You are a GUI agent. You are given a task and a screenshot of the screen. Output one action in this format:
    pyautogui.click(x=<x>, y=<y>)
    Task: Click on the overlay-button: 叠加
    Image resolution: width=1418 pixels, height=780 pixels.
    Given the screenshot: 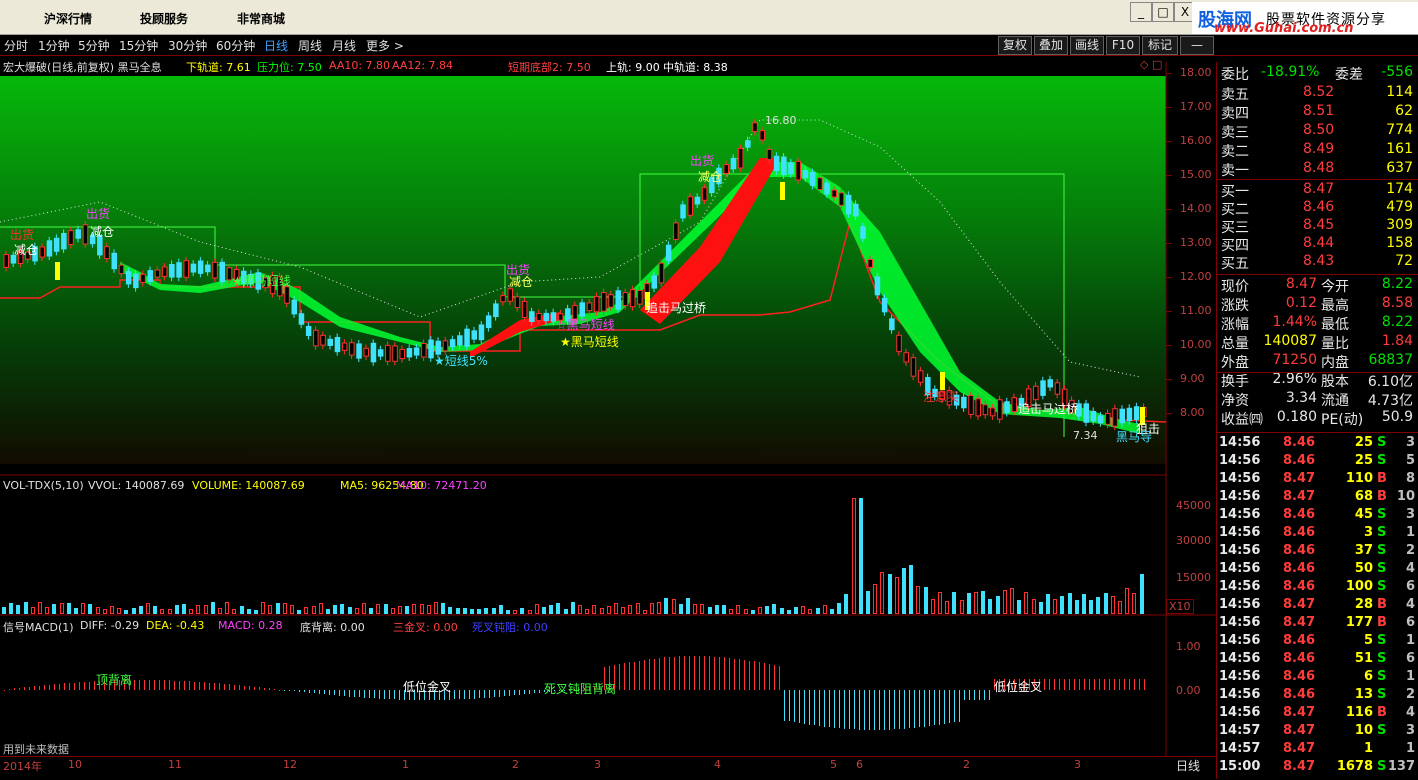 What is the action you would take?
    pyautogui.click(x=1051, y=45)
    